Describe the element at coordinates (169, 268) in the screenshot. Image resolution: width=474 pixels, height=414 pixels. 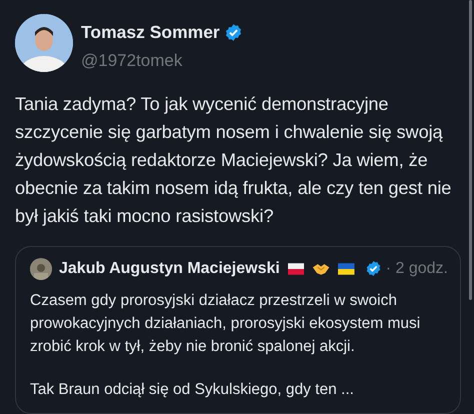
I see `quoted-author-name: Jakub Augustyn Maciejewski` at that location.